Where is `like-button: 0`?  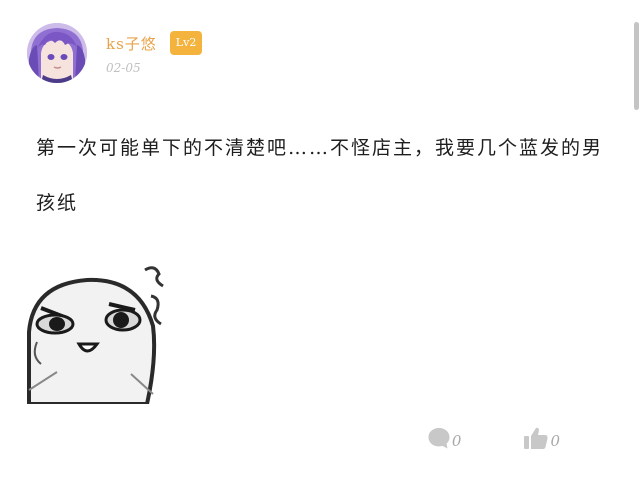 like-button: 0 is located at coordinates (541, 438).